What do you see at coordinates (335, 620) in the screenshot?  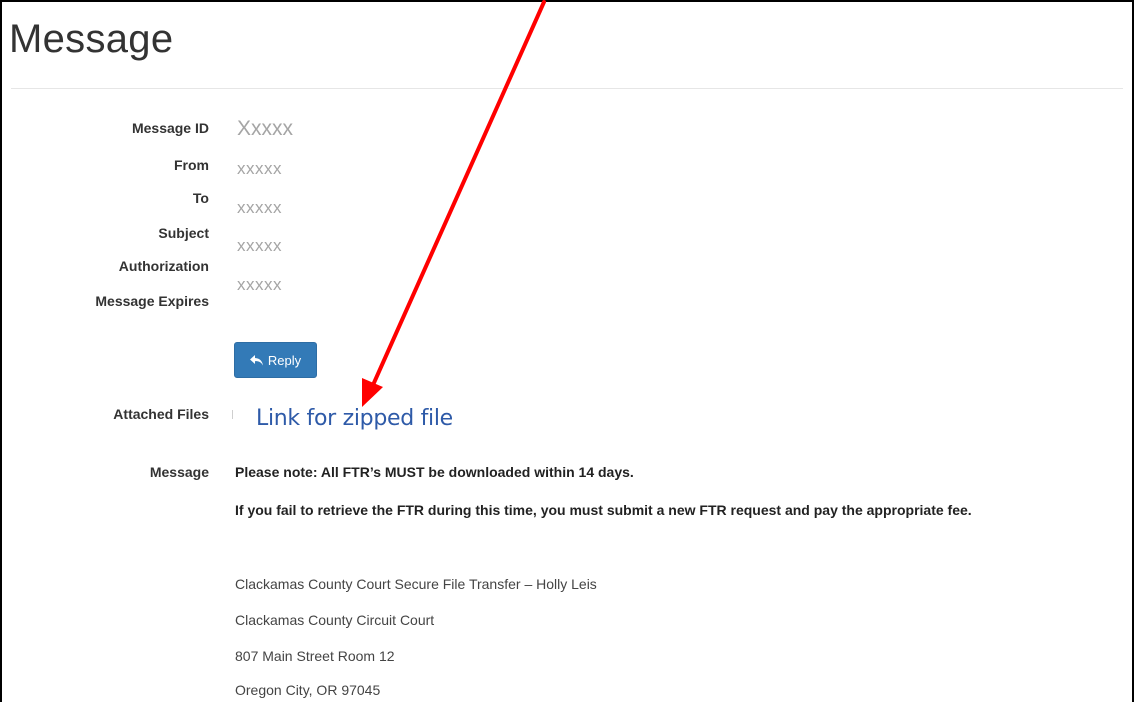 I see `signature-line-2: Clackamas County Circuit Court` at bounding box center [335, 620].